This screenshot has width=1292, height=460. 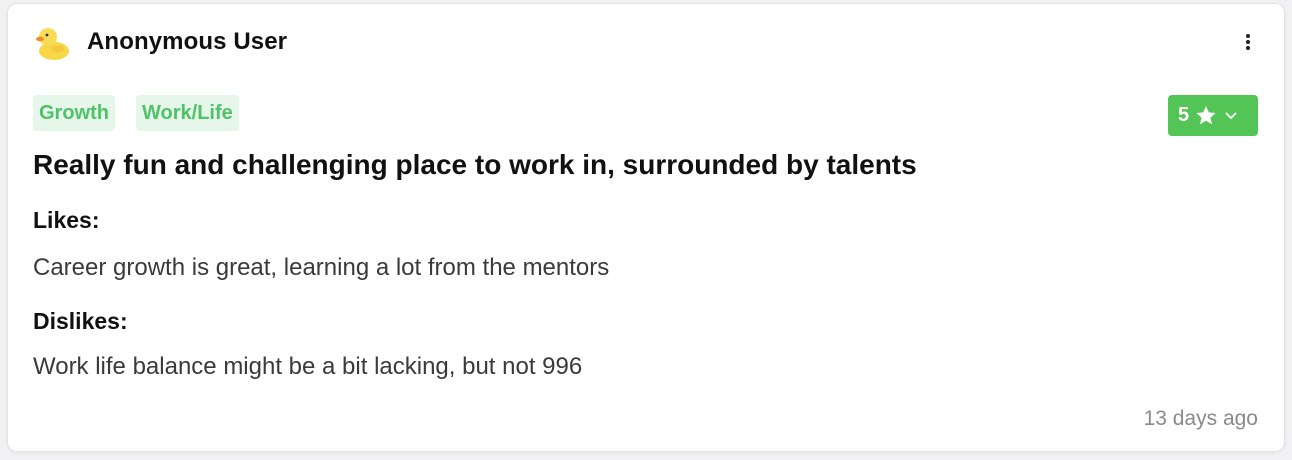 What do you see at coordinates (1184, 115) in the screenshot?
I see `rating-value: 5` at bounding box center [1184, 115].